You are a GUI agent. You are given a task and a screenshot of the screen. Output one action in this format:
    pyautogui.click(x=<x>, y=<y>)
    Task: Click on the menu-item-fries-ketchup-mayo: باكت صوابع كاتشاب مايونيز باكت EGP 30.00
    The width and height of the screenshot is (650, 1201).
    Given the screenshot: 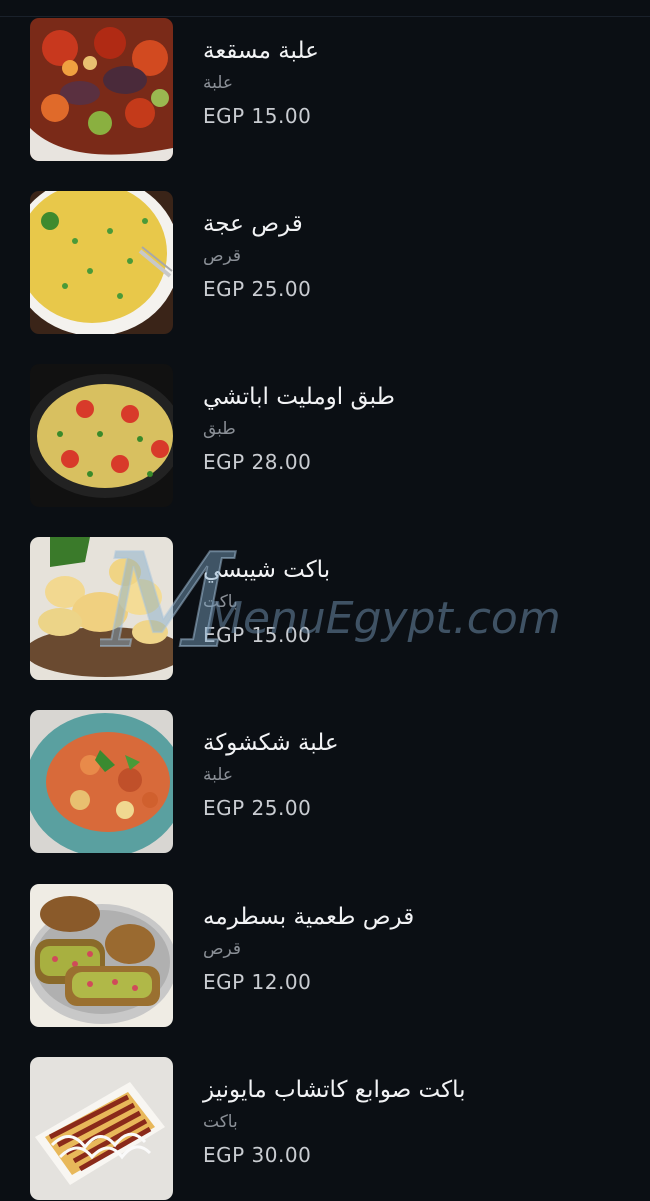 What is the action you would take?
    pyautogui.click(x=325, y=1129)
    